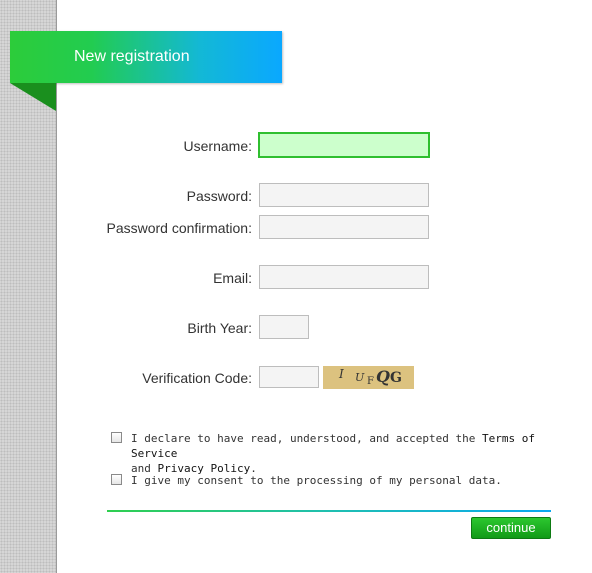 This screenshot has height=573, width=592. Describe the element at coordinates (341, 374) in the screenshot. I see `captcha-char: I` at that location.